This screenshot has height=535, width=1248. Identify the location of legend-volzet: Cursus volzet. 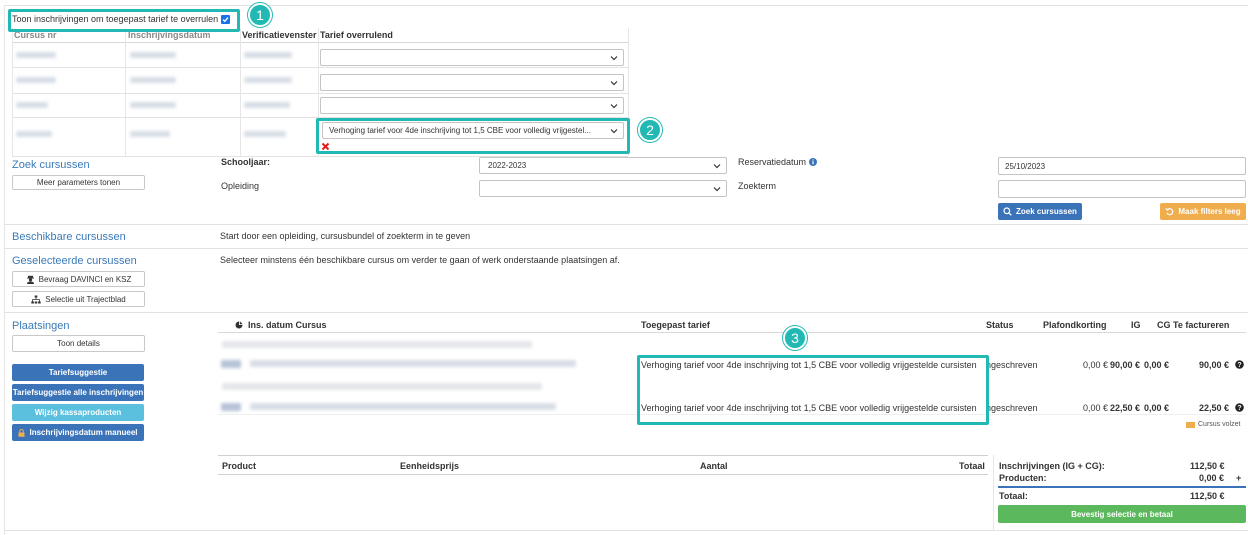
(1213, 424).